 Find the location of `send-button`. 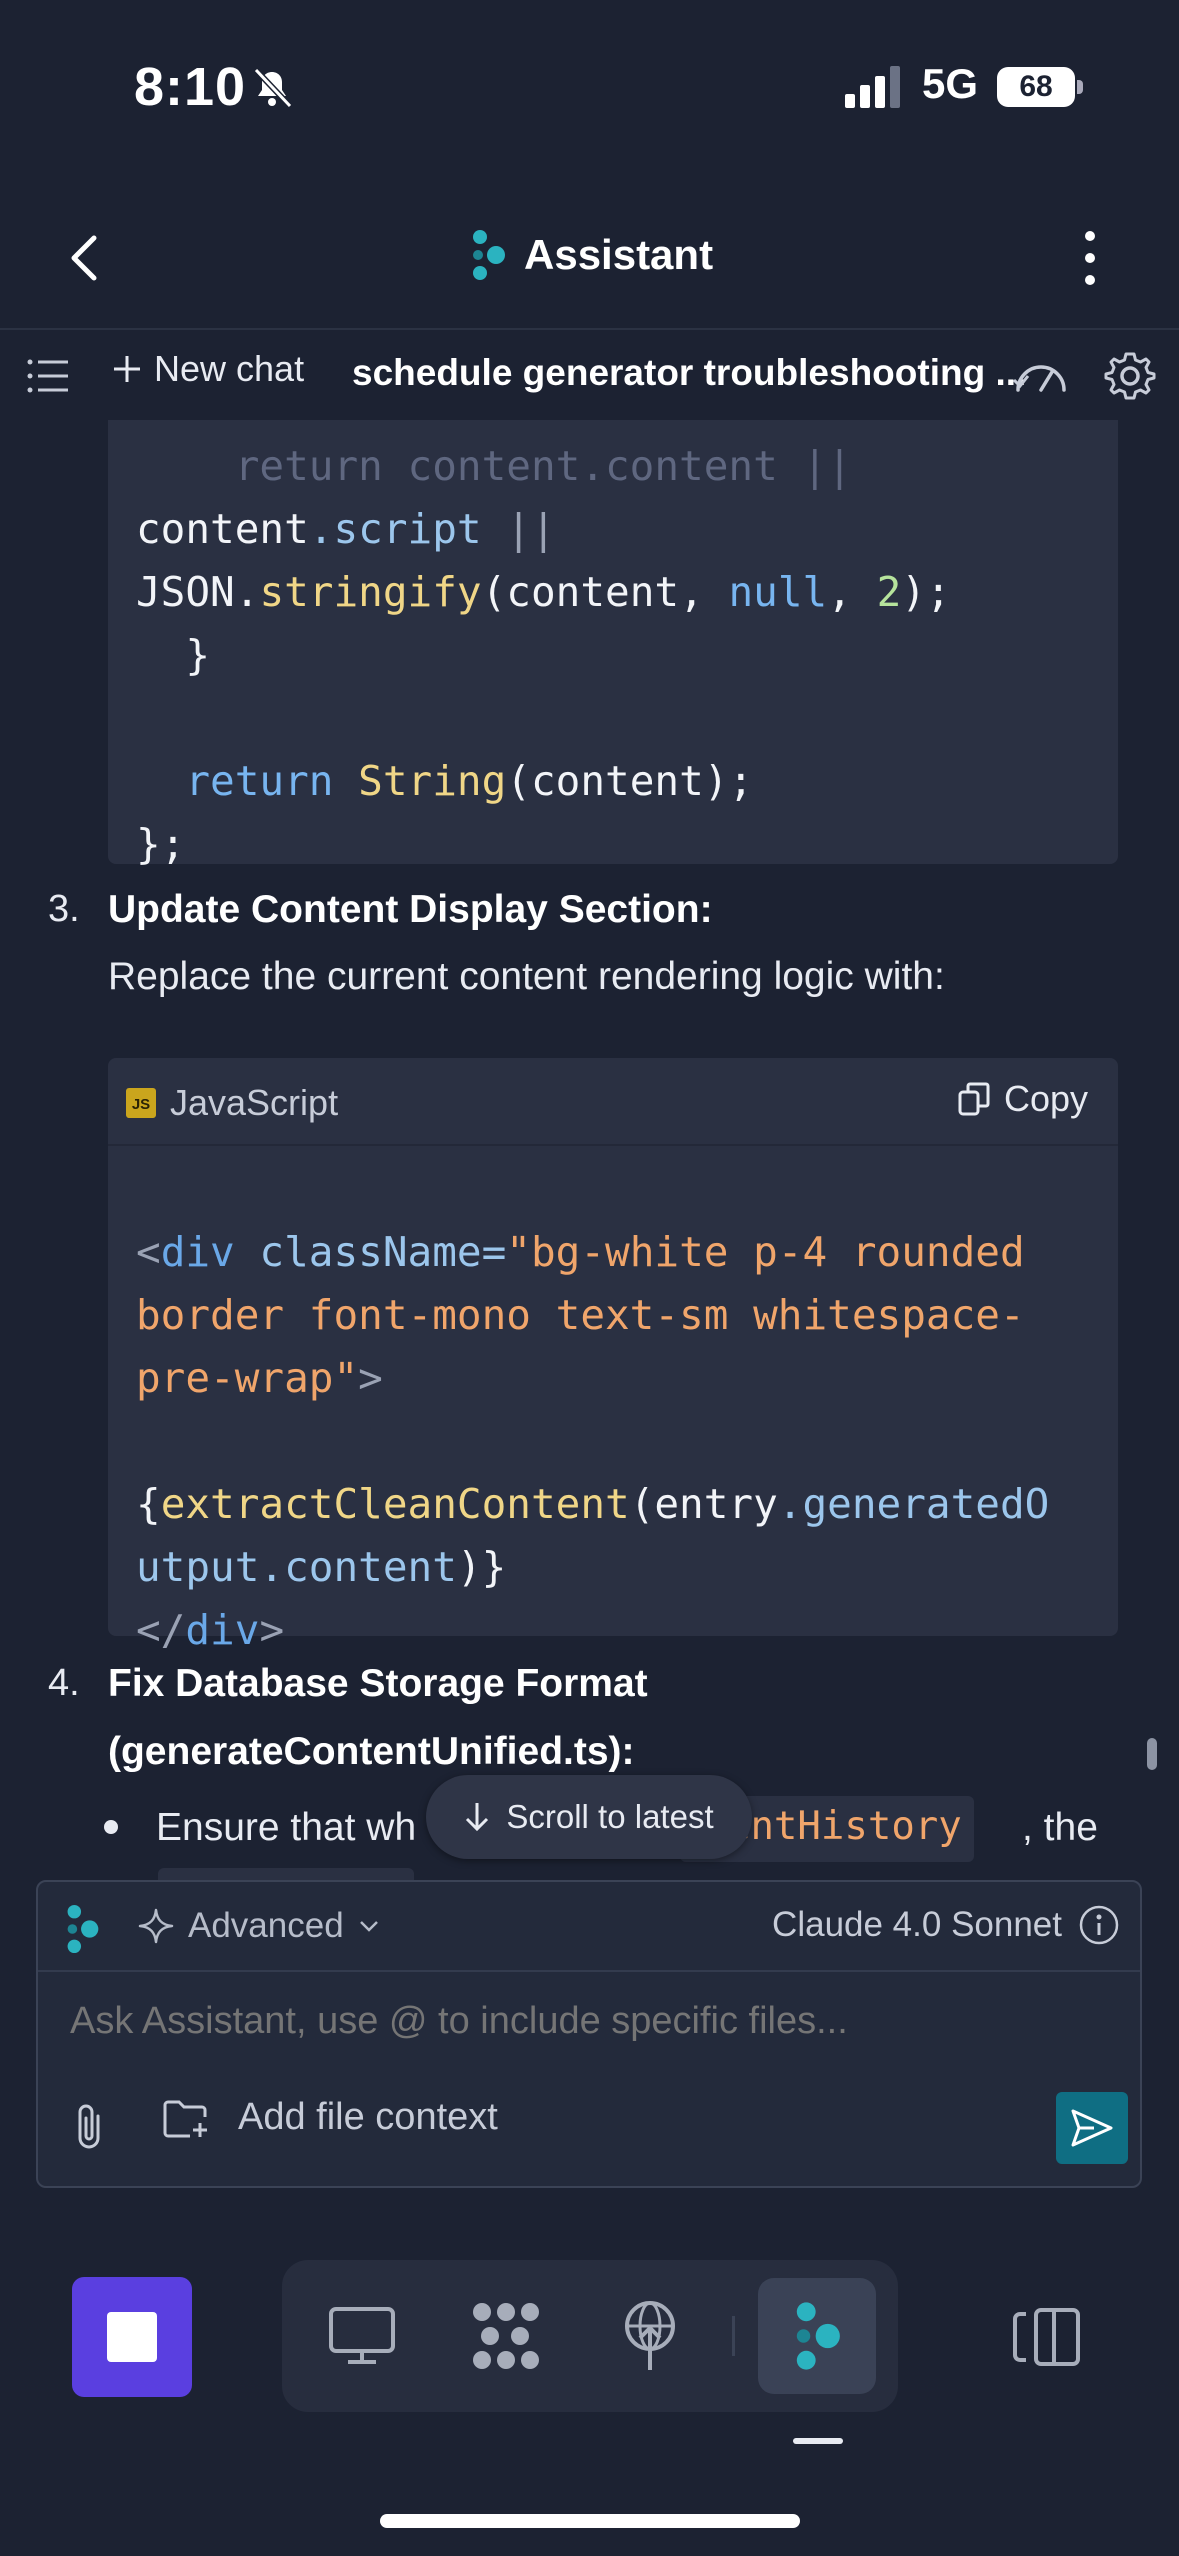

send-button is located at coordinates (1092, 2128).